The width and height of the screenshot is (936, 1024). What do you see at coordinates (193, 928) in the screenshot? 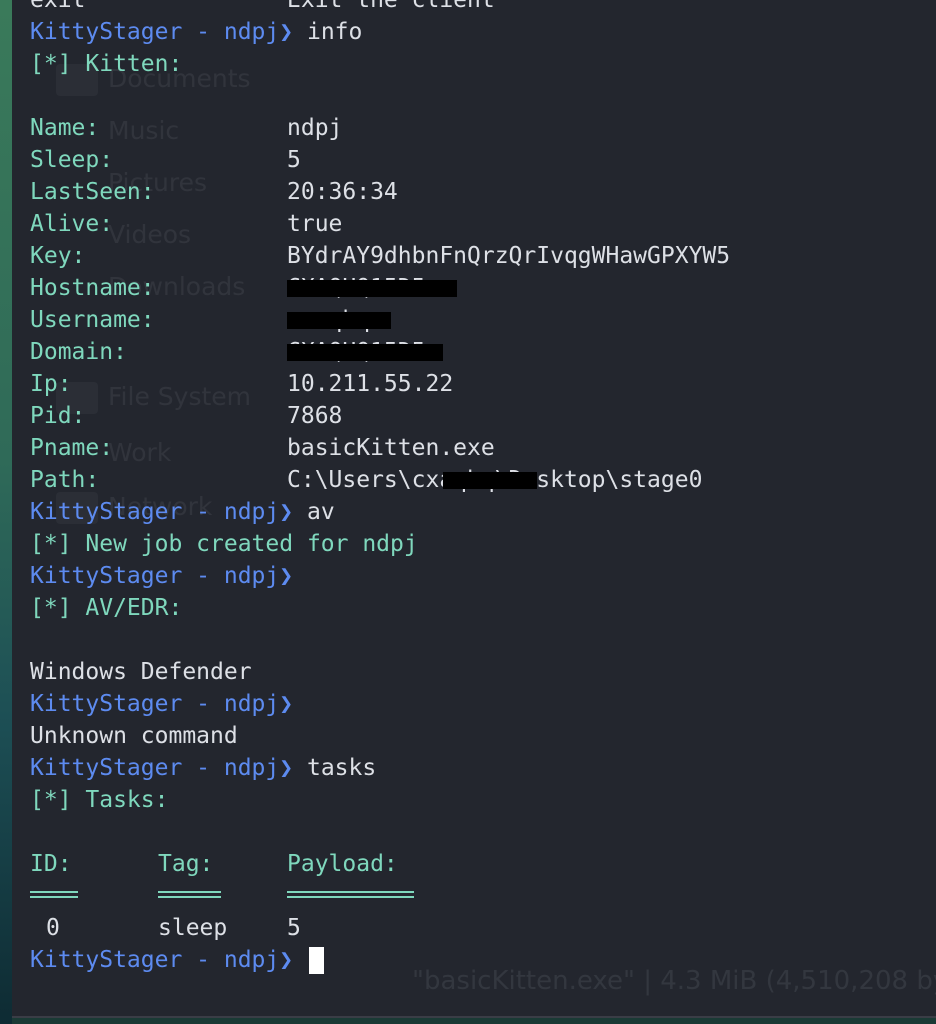
I see `task-tag: sleep` at bounding box center [193, 928].